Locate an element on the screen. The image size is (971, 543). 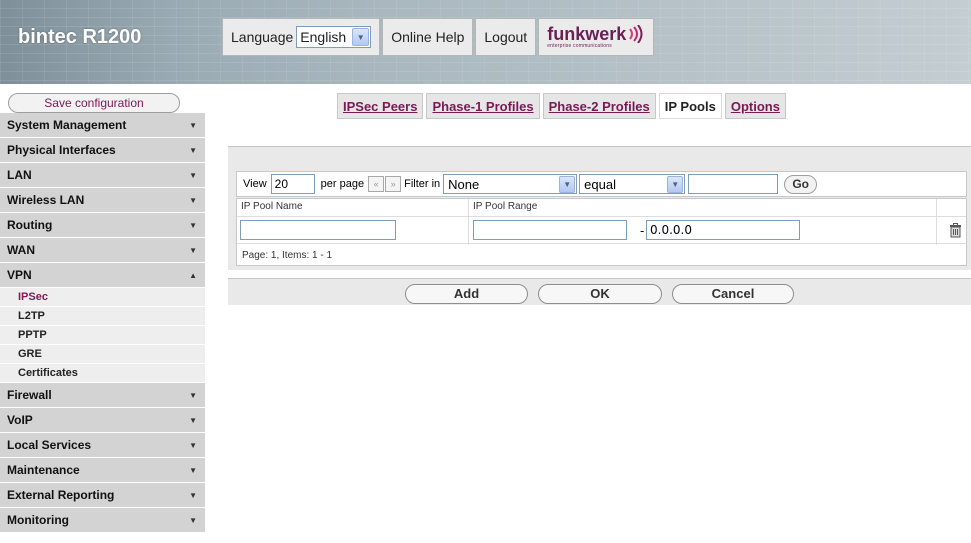
tab-phase1-profiles: Phase-1 Profiles is located at coordinates (483, 106).